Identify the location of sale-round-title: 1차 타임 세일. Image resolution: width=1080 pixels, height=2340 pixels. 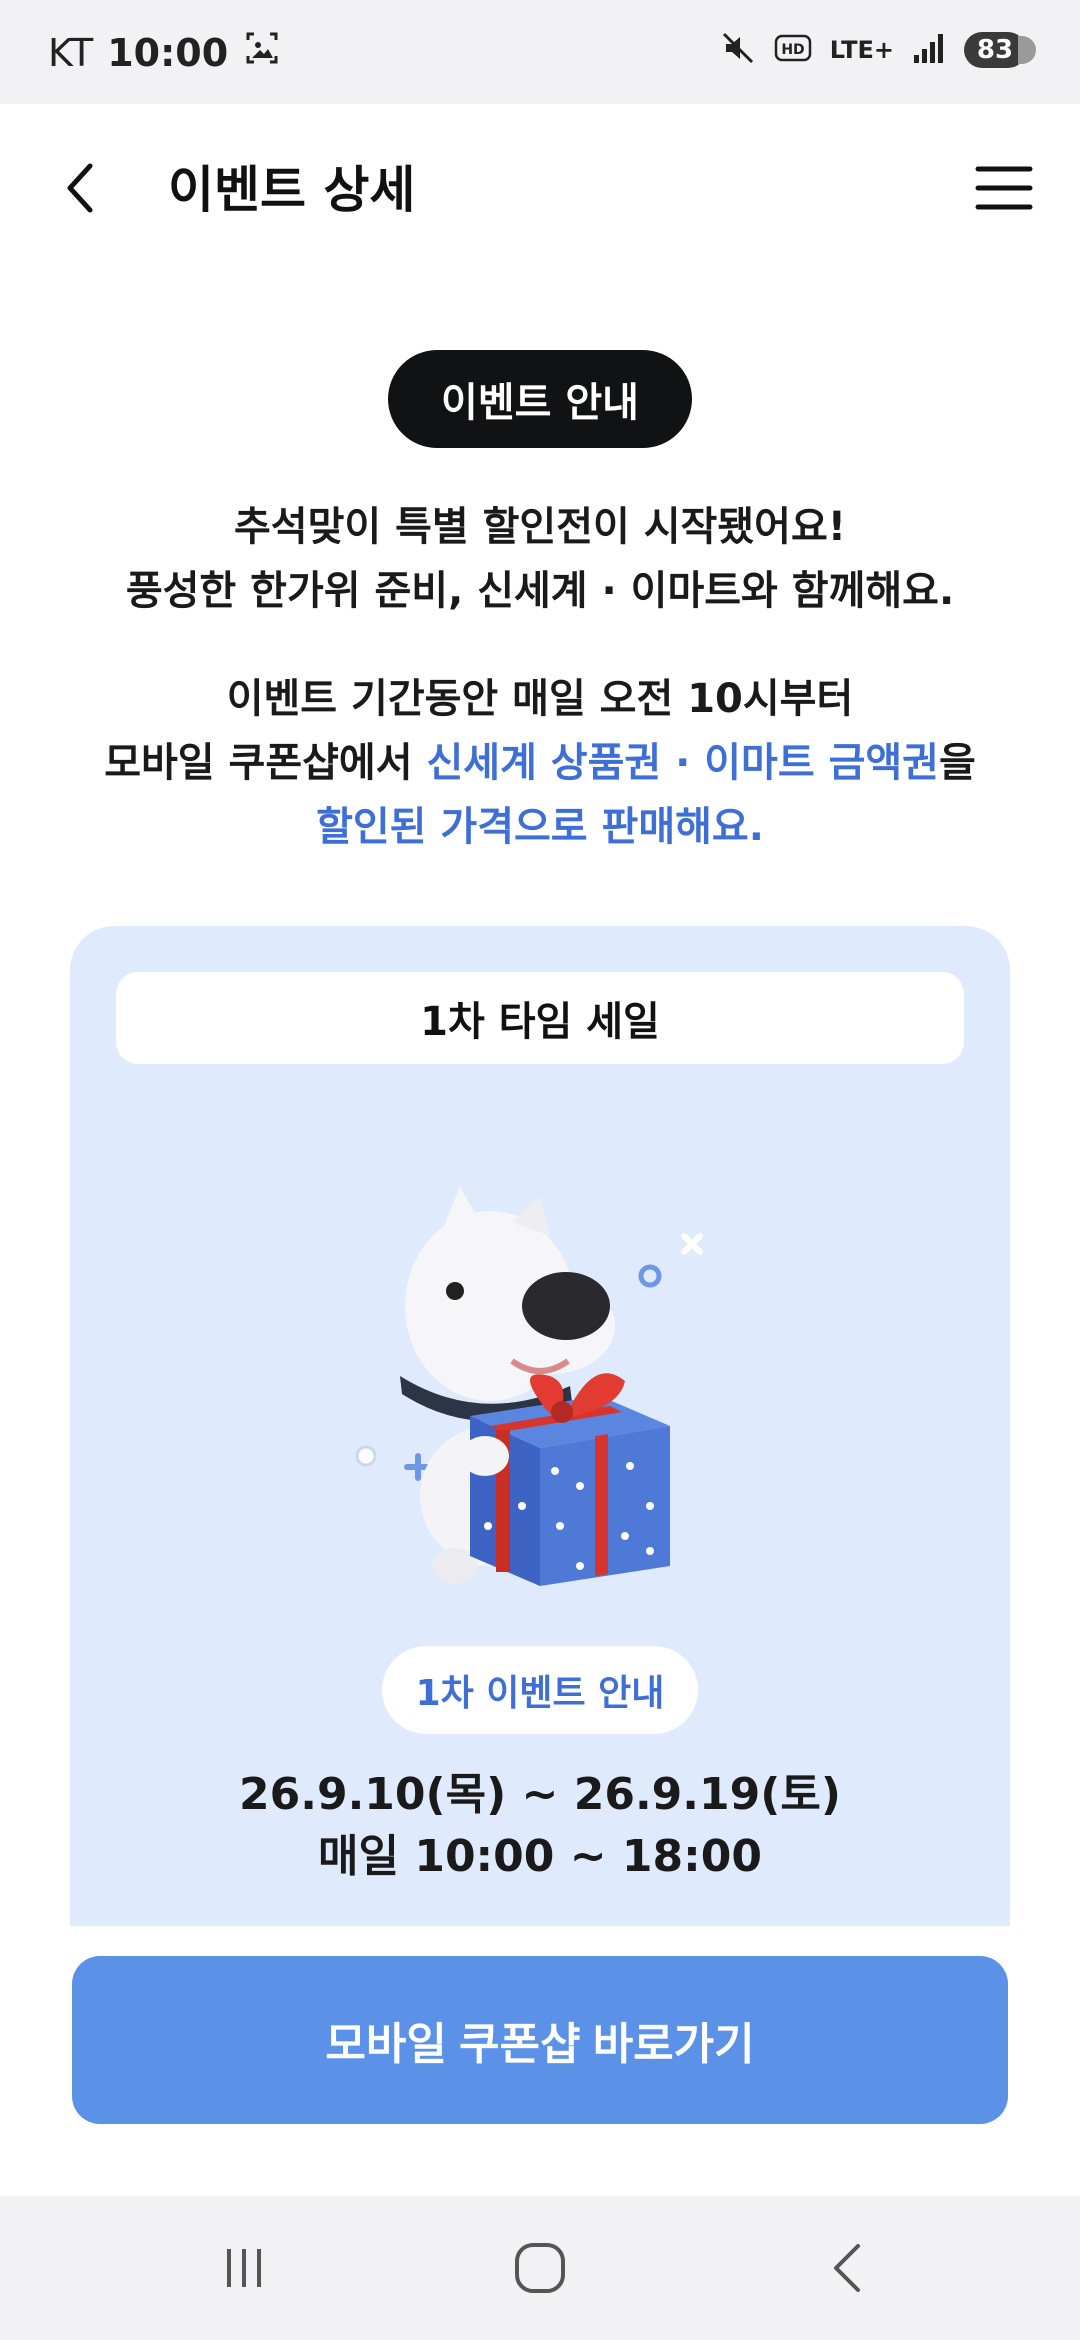
(540, 1018).